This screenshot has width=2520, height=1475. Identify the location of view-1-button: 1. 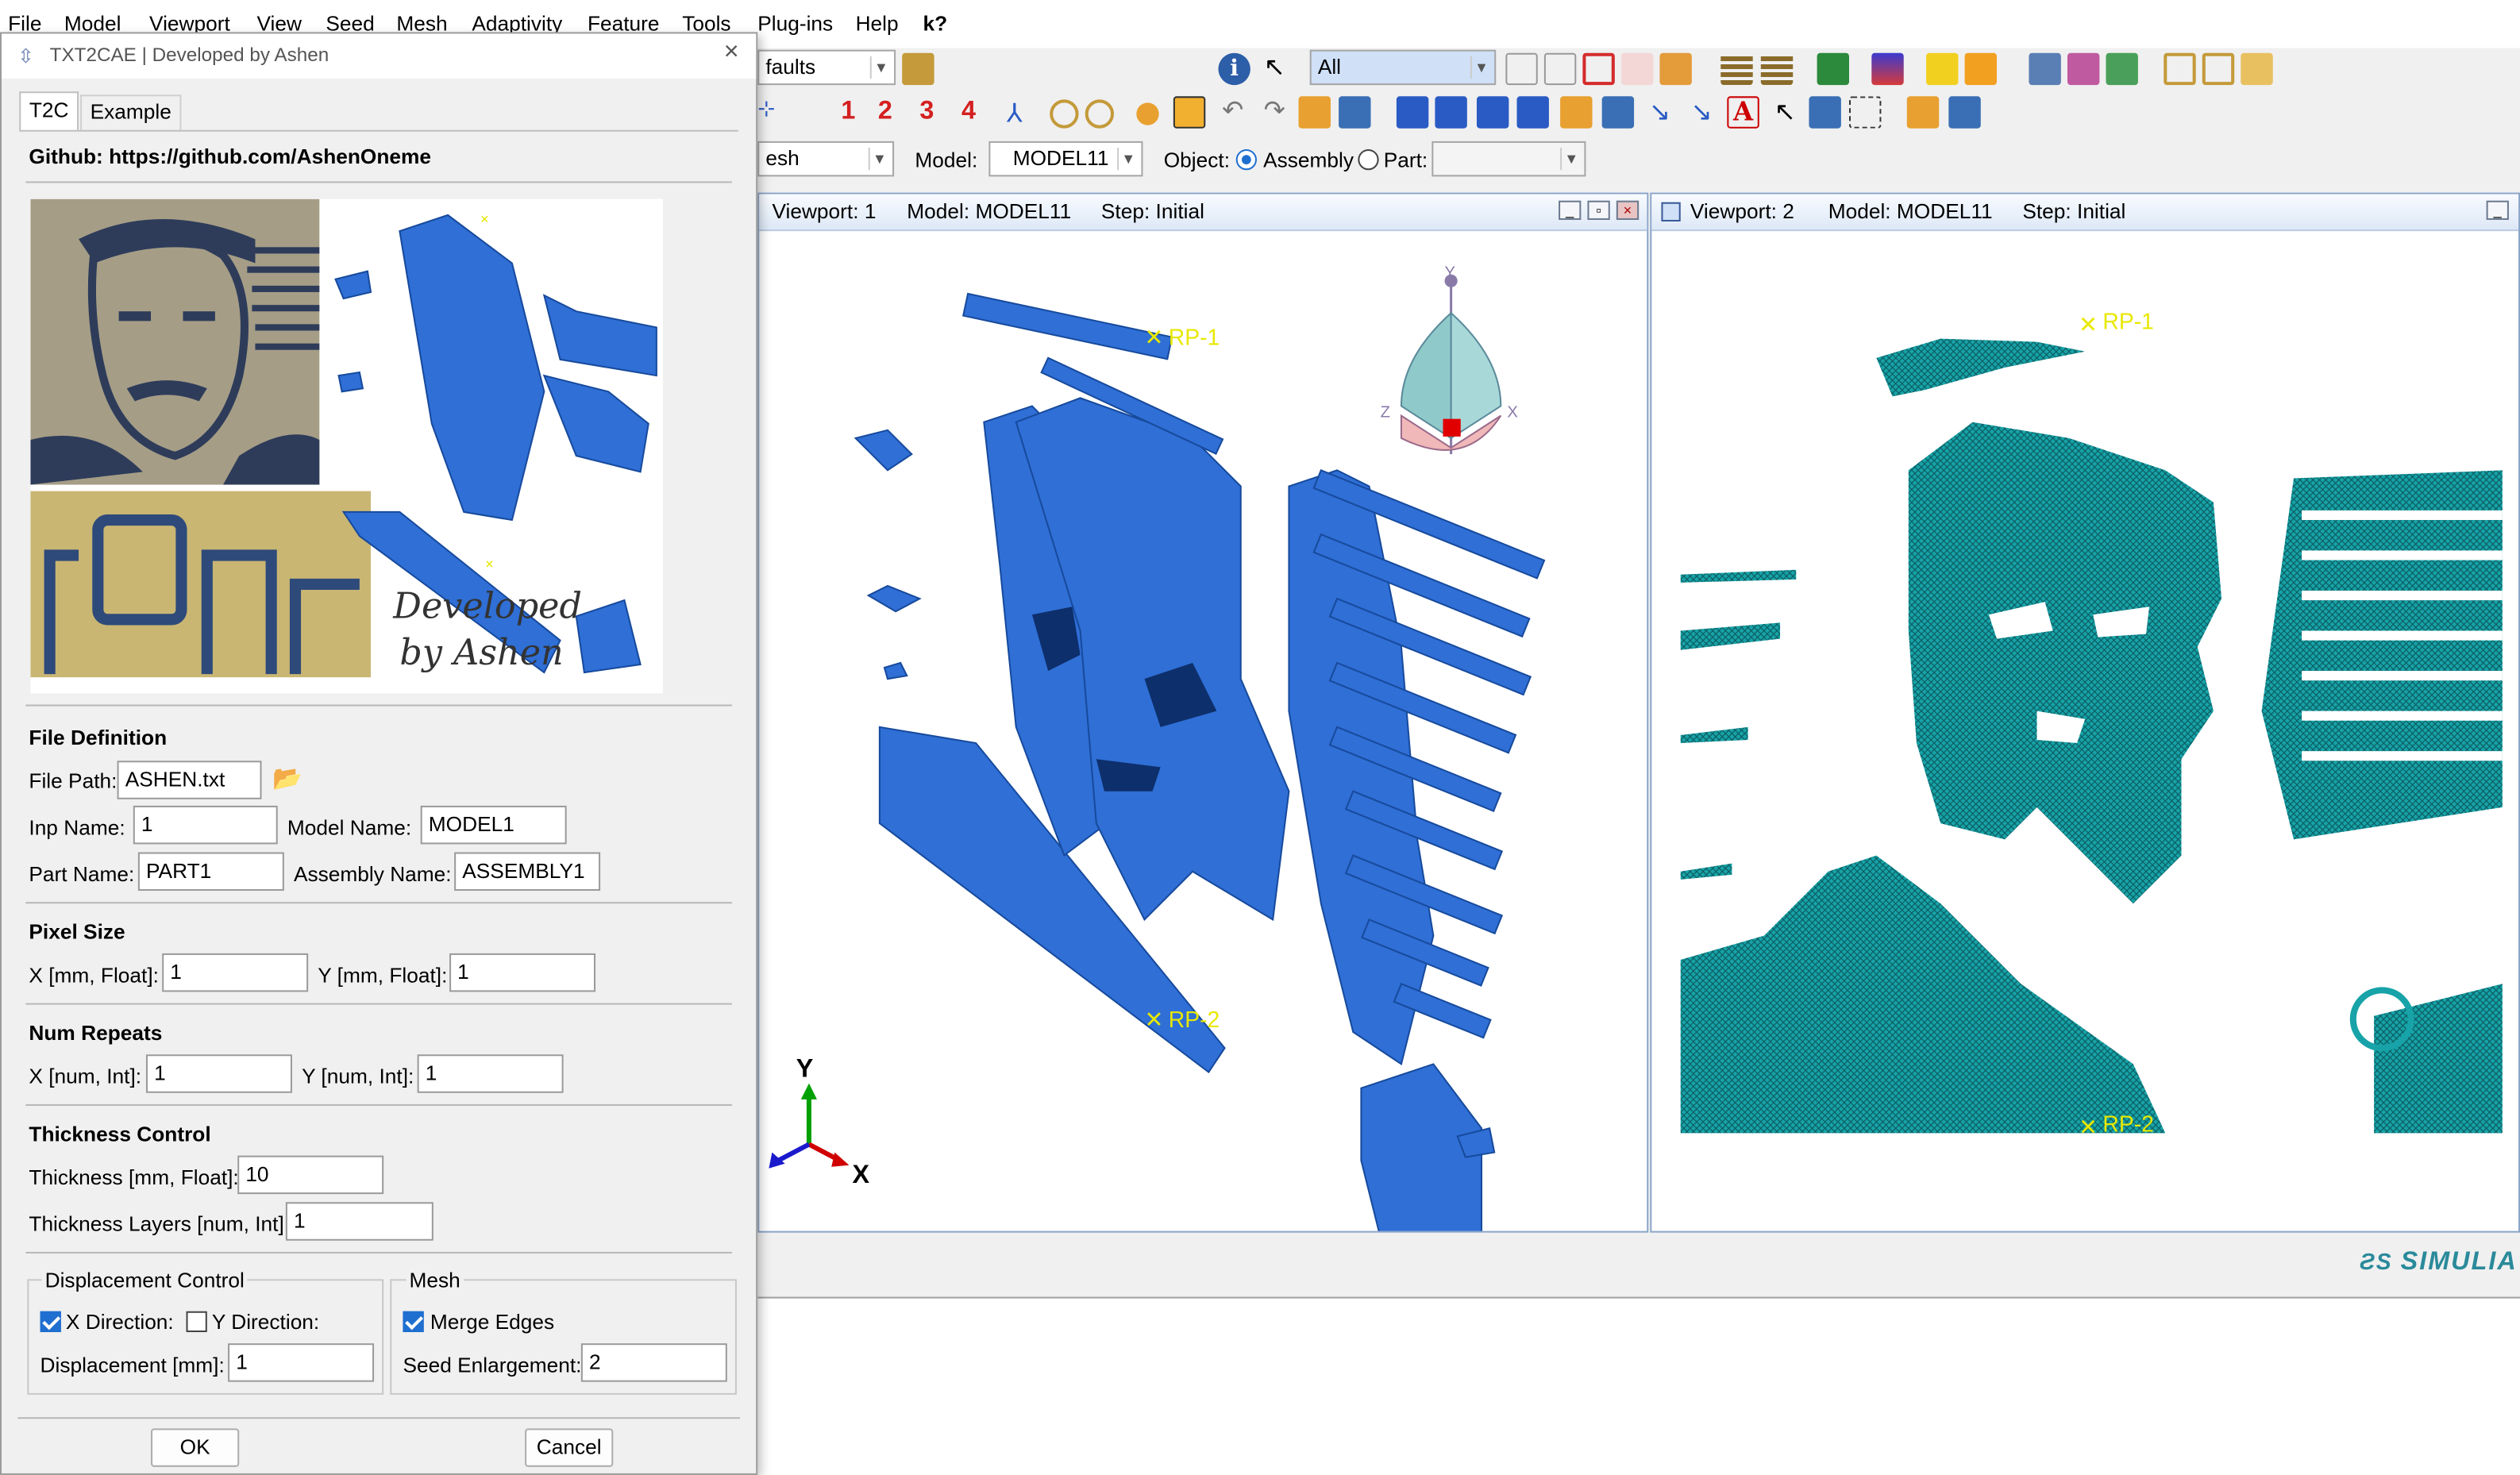
(848, 112).